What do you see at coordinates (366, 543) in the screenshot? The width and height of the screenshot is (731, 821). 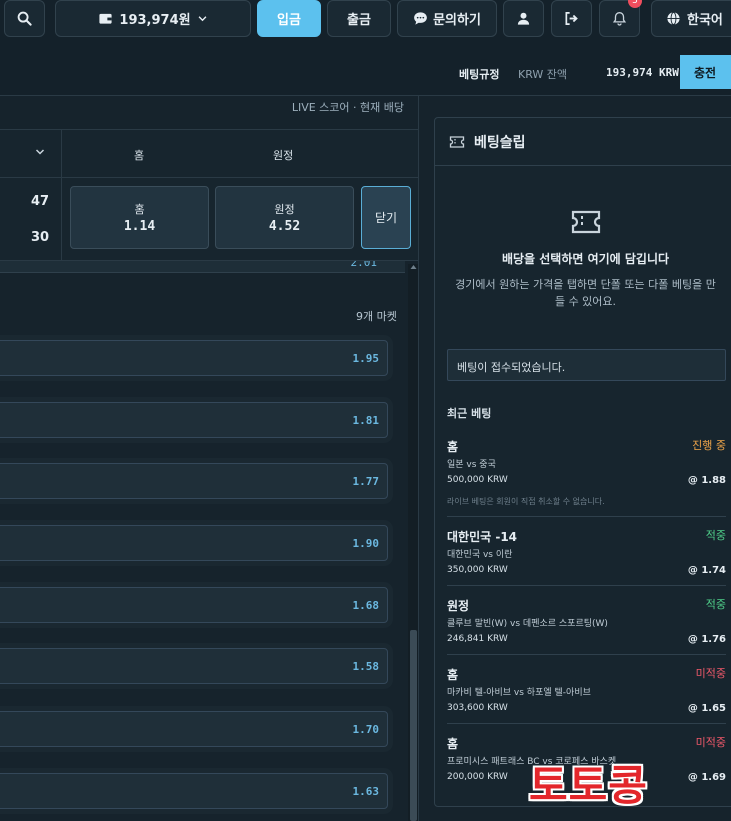 I see `market-odds-value: 1.90` at bounding box center [366, 543].